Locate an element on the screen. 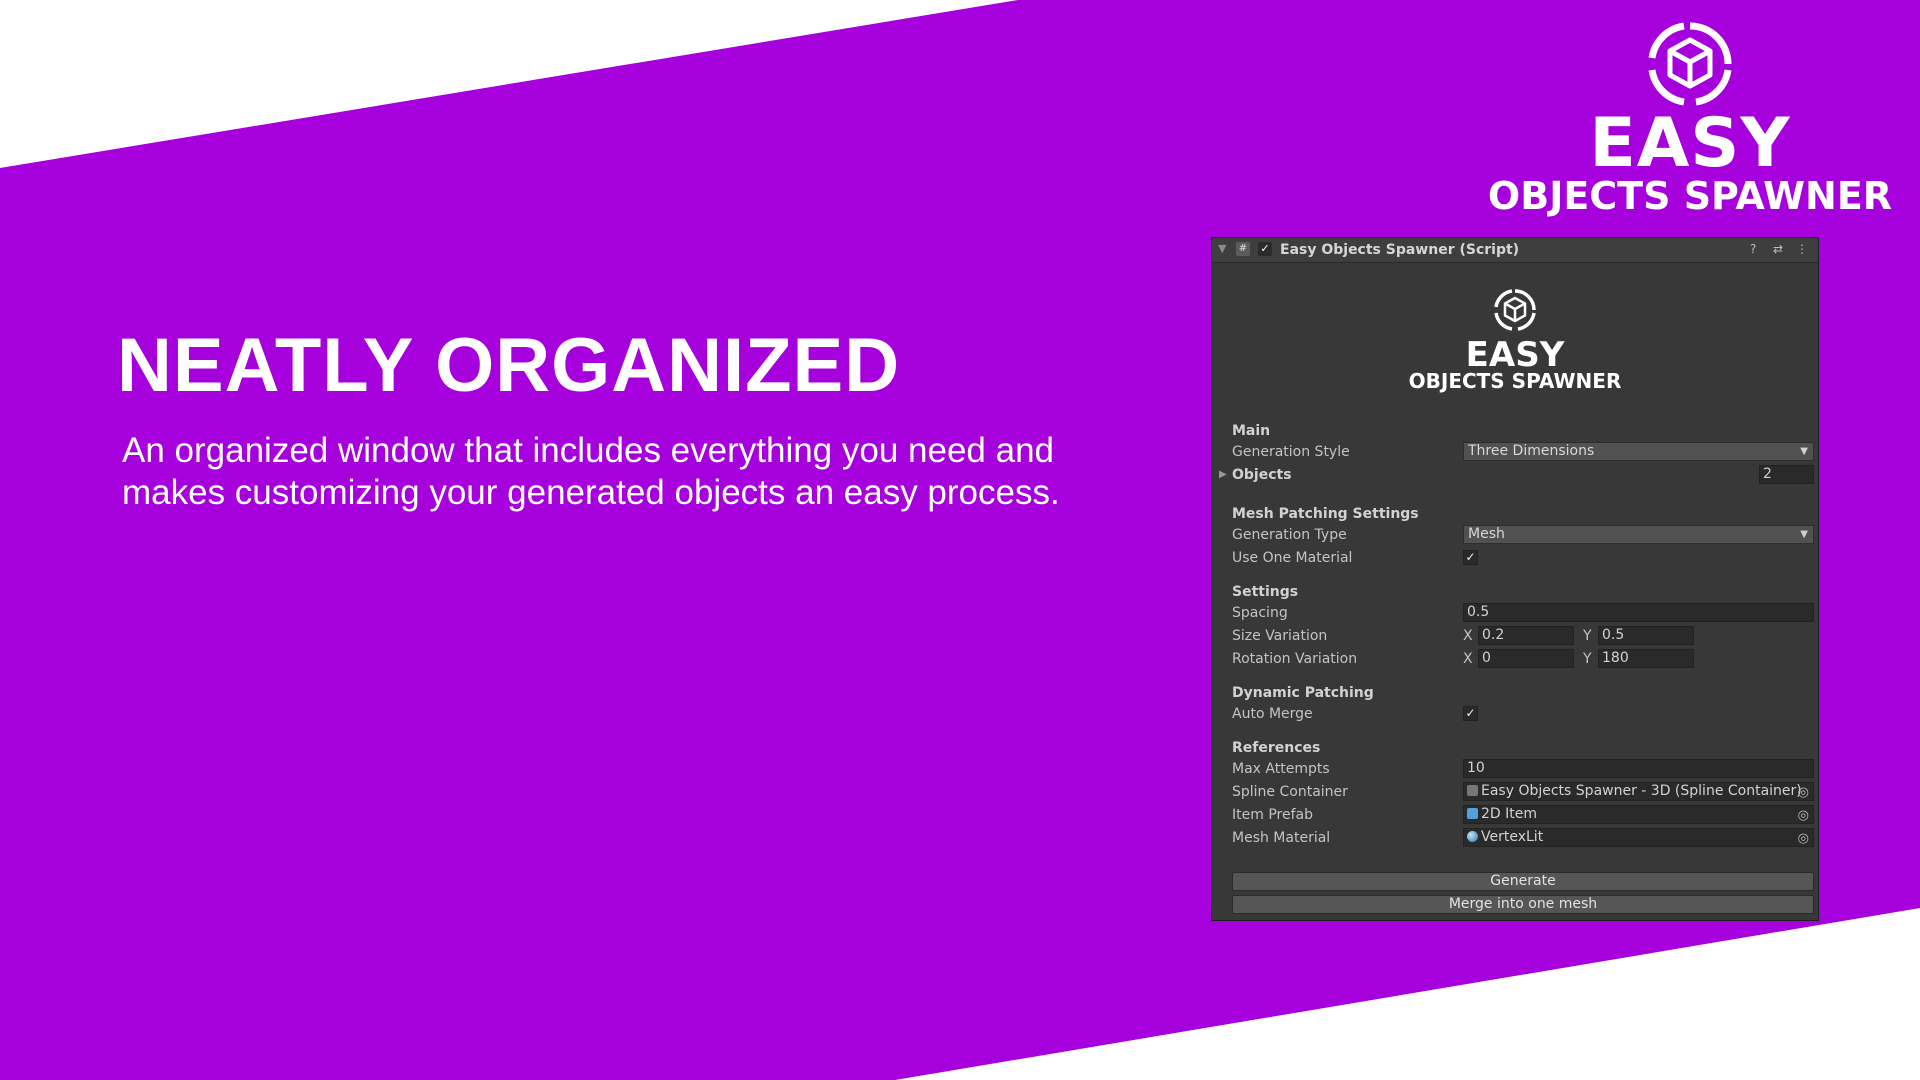 The width and height of the screenshot is (1920, 1080). headline: NEATLY ORGANIZED is located at coordinates (509, 365).